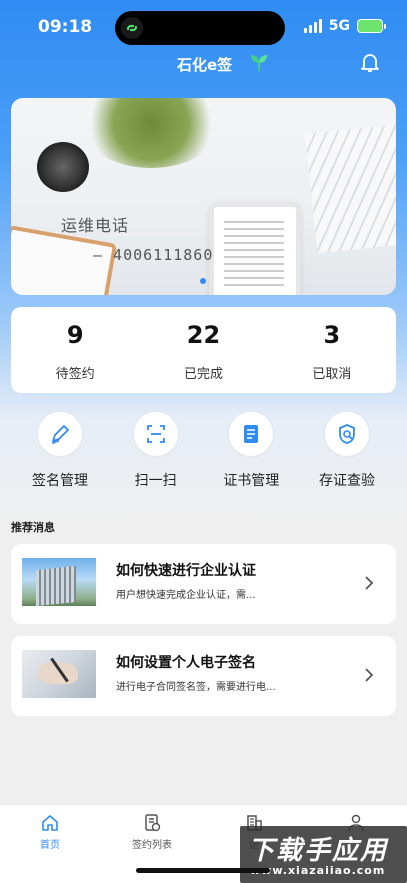  What do you see at coordinates (75, 335) in the screenshot?
I see `stat-value: 9` at bounding box center [75, 335].